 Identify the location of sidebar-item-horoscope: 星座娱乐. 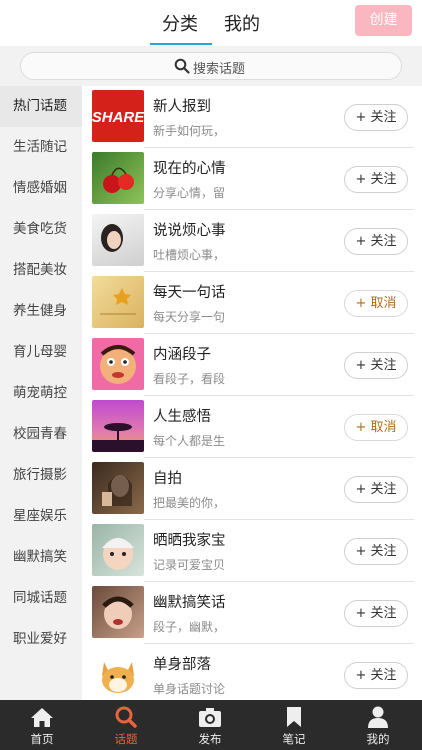
(41, 516).